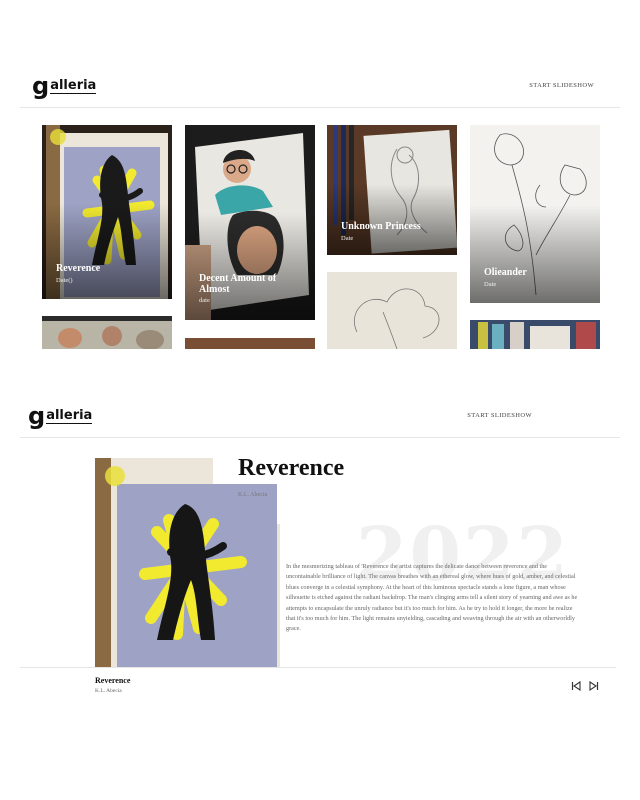 The height and width of the screenshot is (800, 640). Describe the element at coordinates (238, 284) in the screenshot. I see `card-title: Decent Amount of Almost` at that location.